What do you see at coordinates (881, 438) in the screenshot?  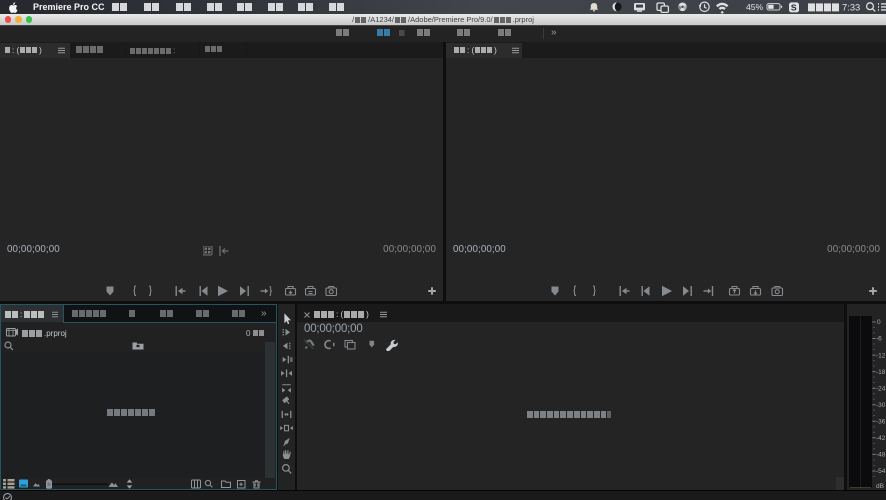 I see `svg-text: -42` at bounding box center [881, 438].